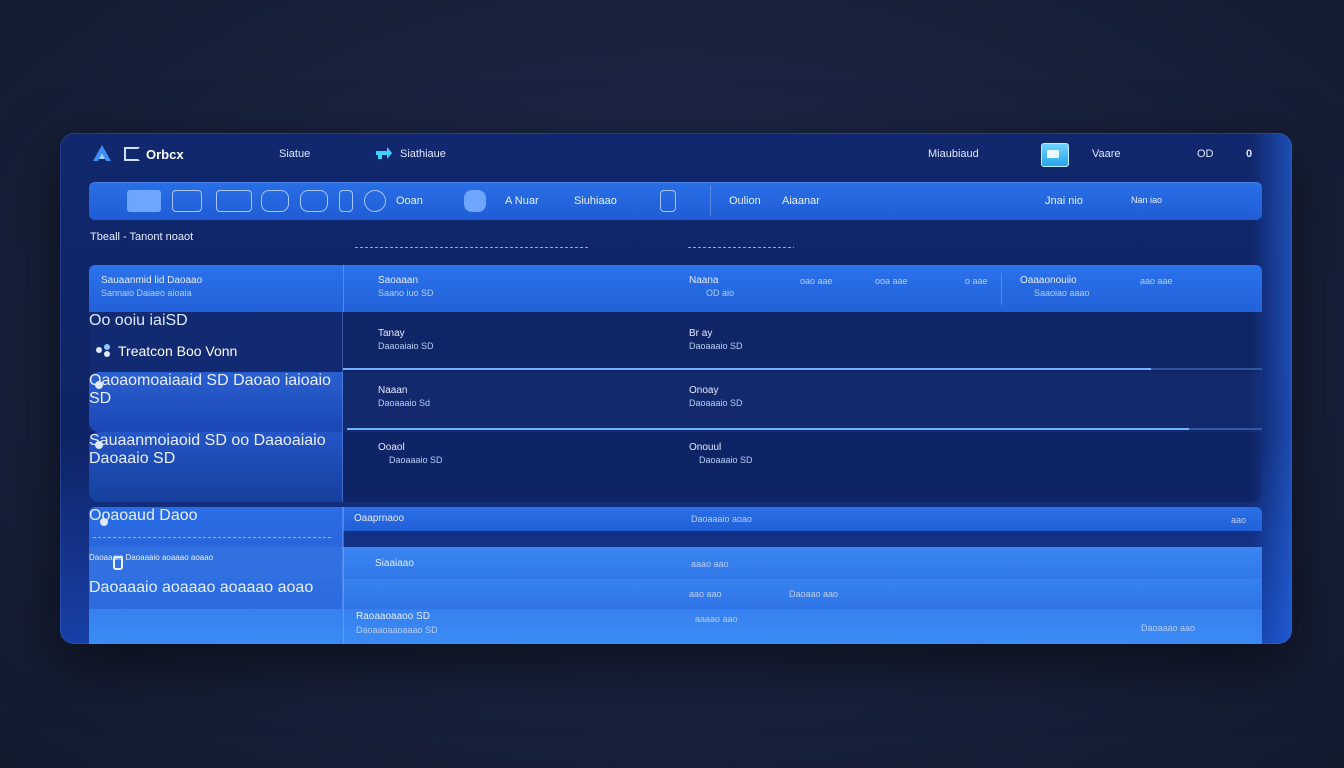  Describe the element at coordinates (595, 201) in the screenshot. I see `toolbar-item-3: Siuhiaao` at that location.